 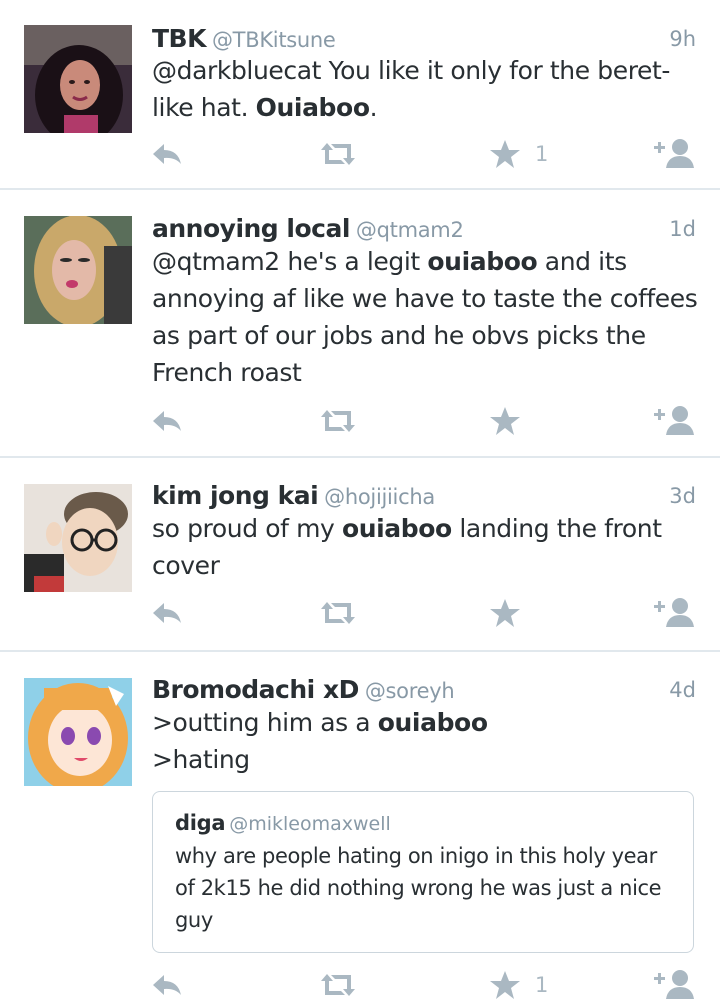 I want to click on display-name: annoying local, so click(x=251, y=228).